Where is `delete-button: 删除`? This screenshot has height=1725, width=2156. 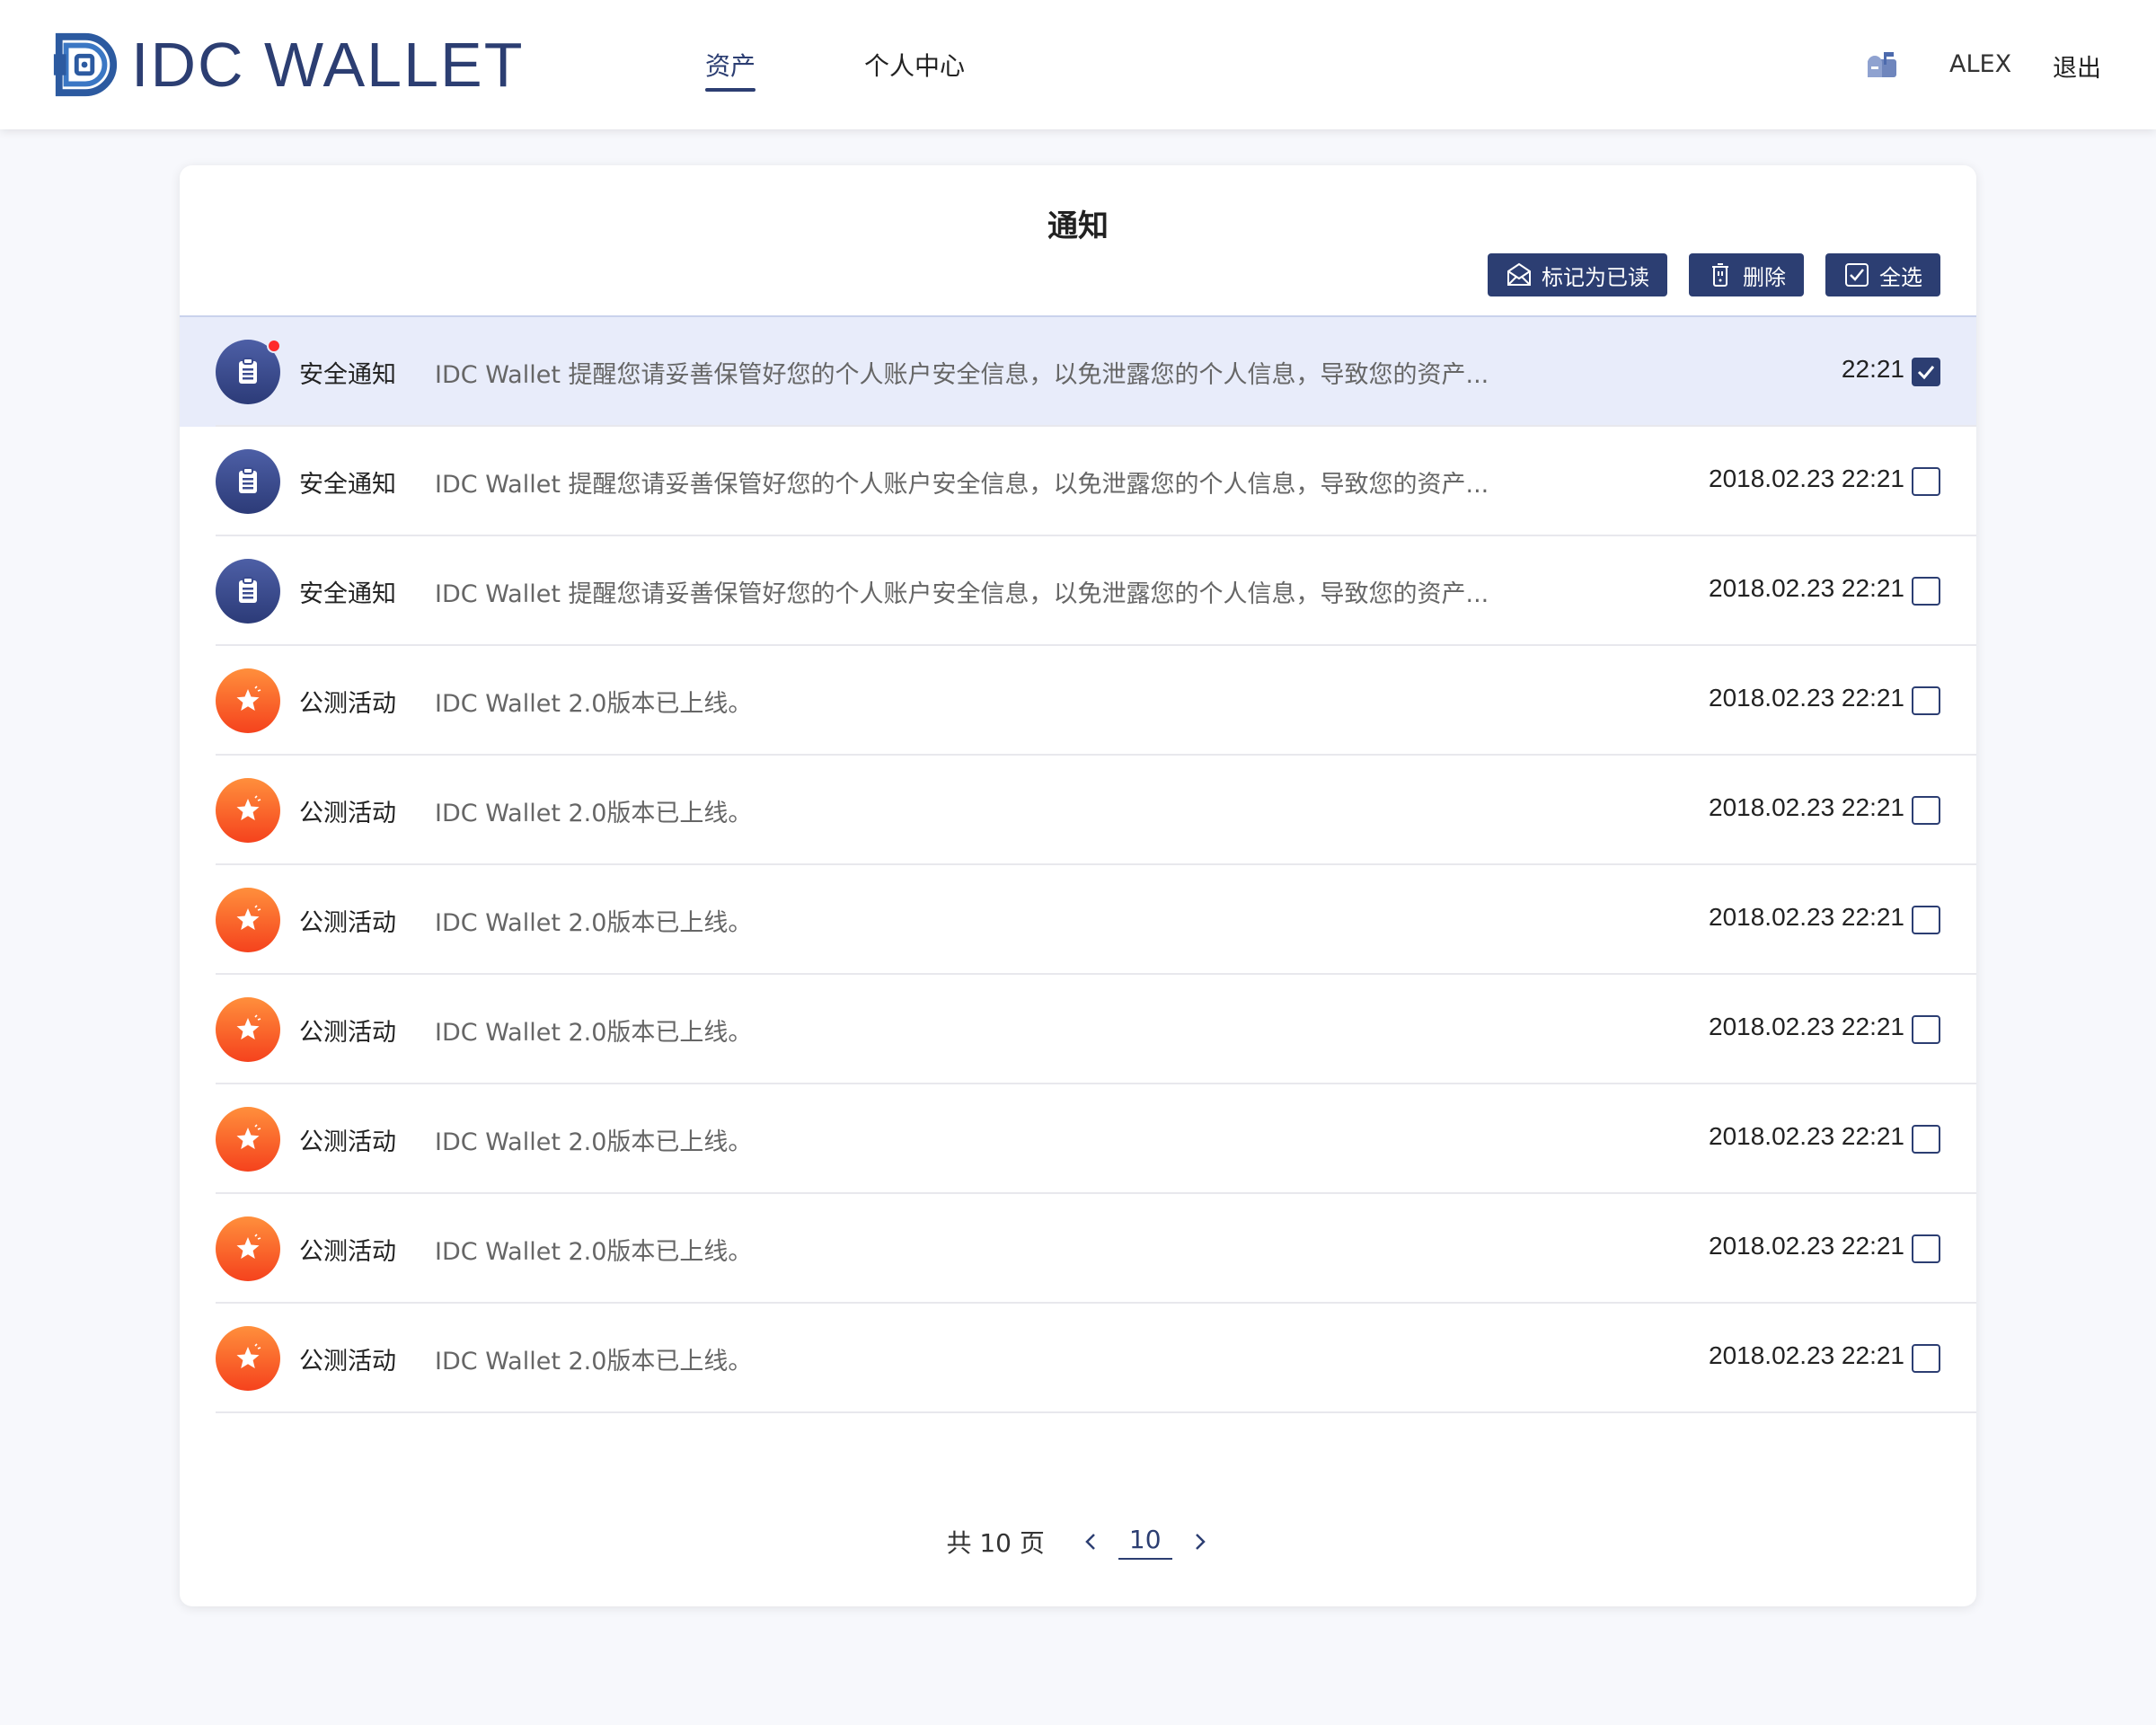
delete-button: 删除 is located at coordinates (1746, 274).